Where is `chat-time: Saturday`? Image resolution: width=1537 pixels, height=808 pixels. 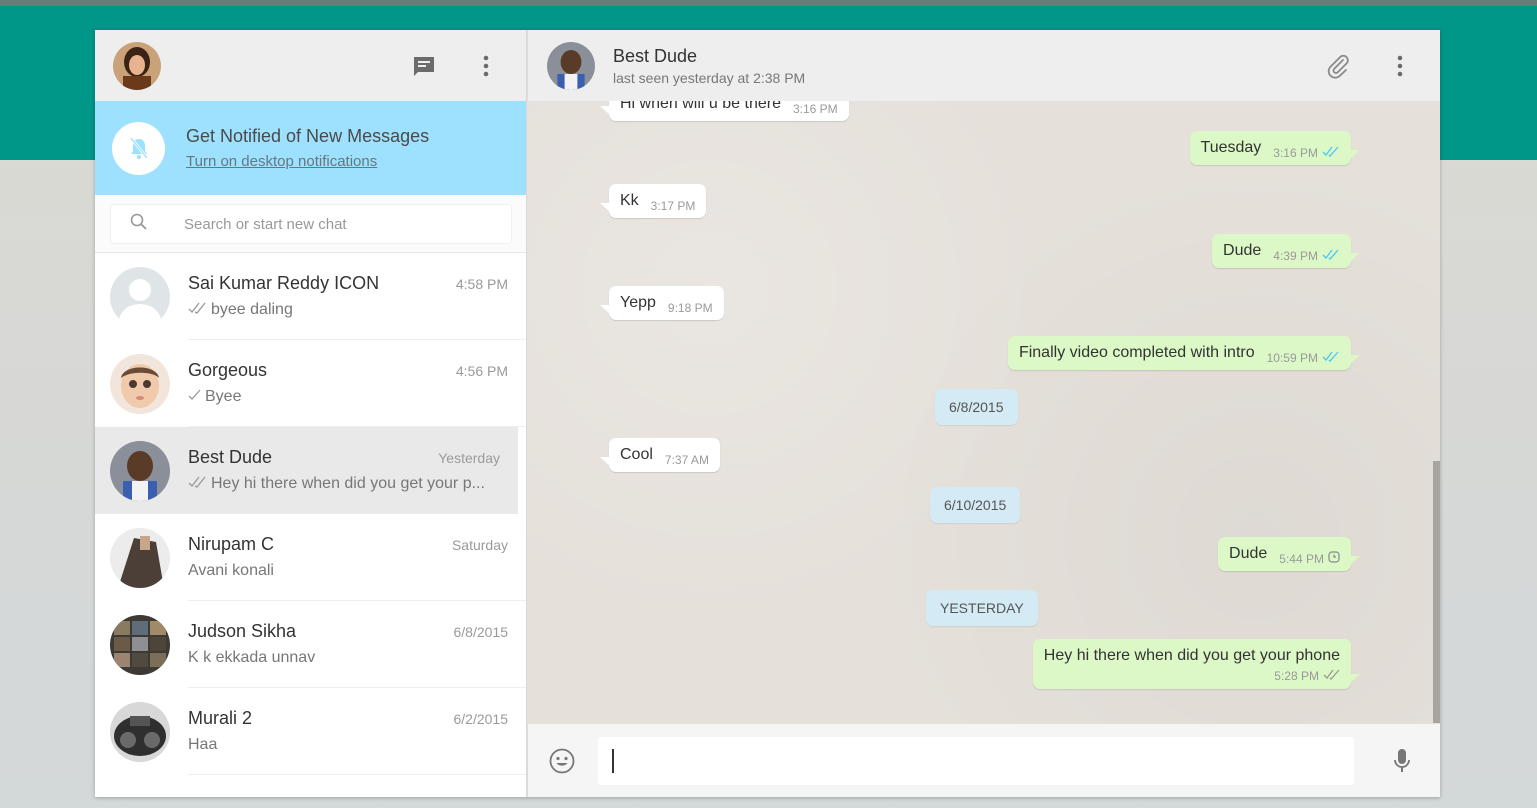
chat-time: Saturday is located at coordinates (479, 545).